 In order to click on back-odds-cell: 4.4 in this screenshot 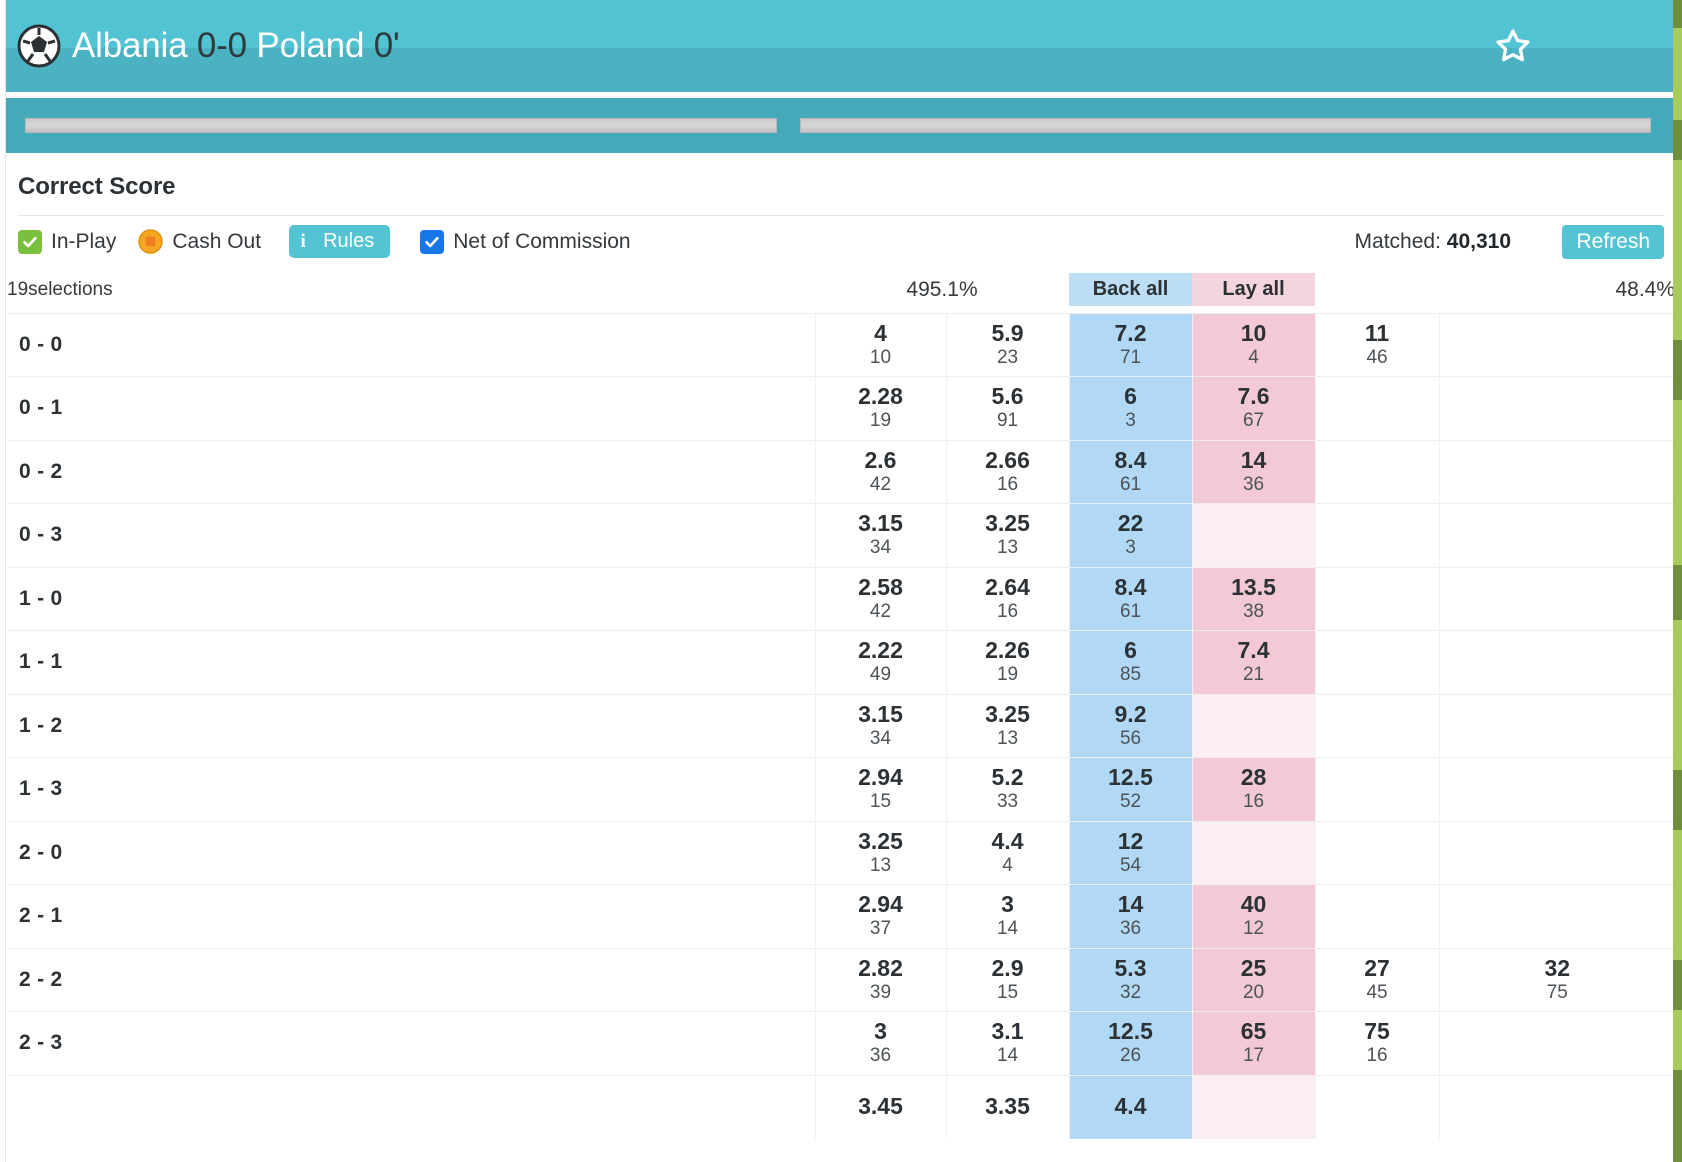, I will do `click(1130, 1106)`.